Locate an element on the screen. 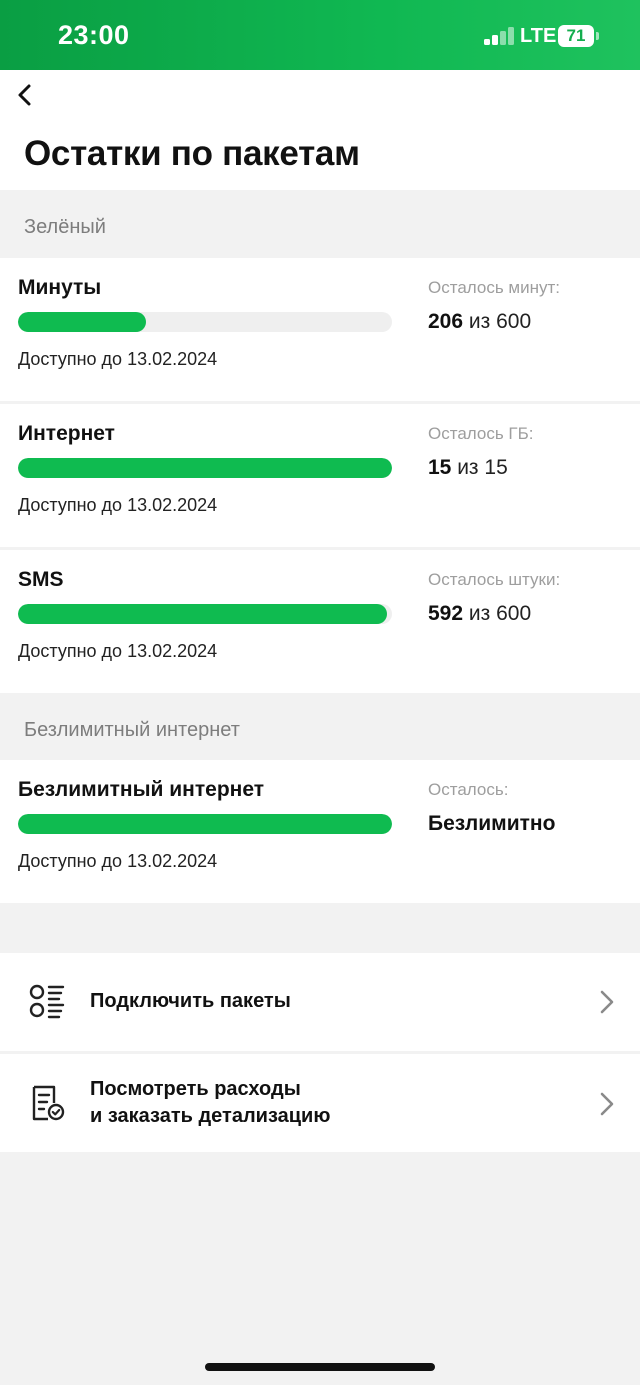 The width and height of the screenshot is (640, 1385). section-title: Зелёный is located at coordinates (65, 227).